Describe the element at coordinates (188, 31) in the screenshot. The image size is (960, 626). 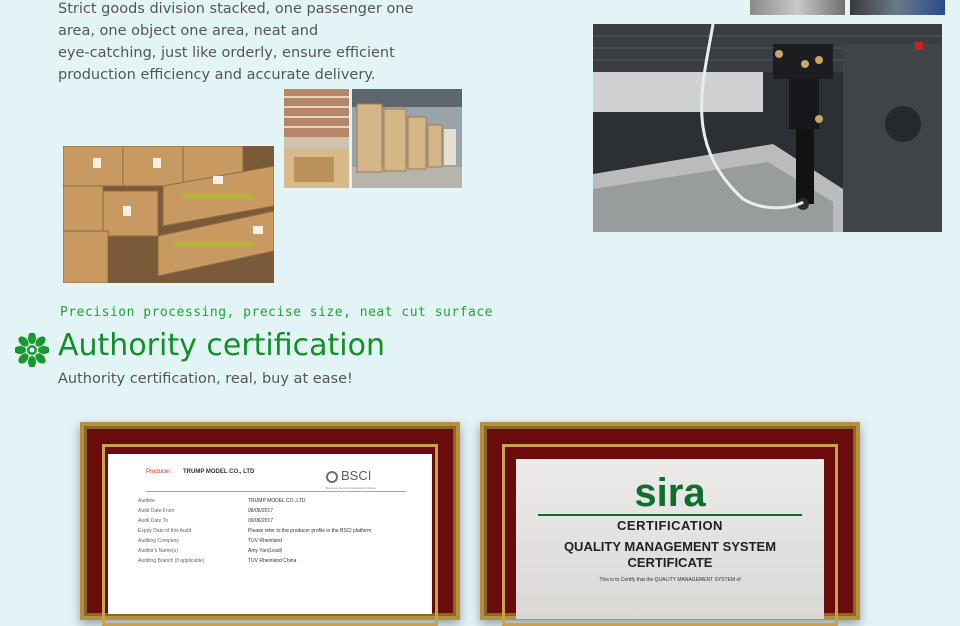
I see `intro-line: area, one object one area, neat and` at that location.